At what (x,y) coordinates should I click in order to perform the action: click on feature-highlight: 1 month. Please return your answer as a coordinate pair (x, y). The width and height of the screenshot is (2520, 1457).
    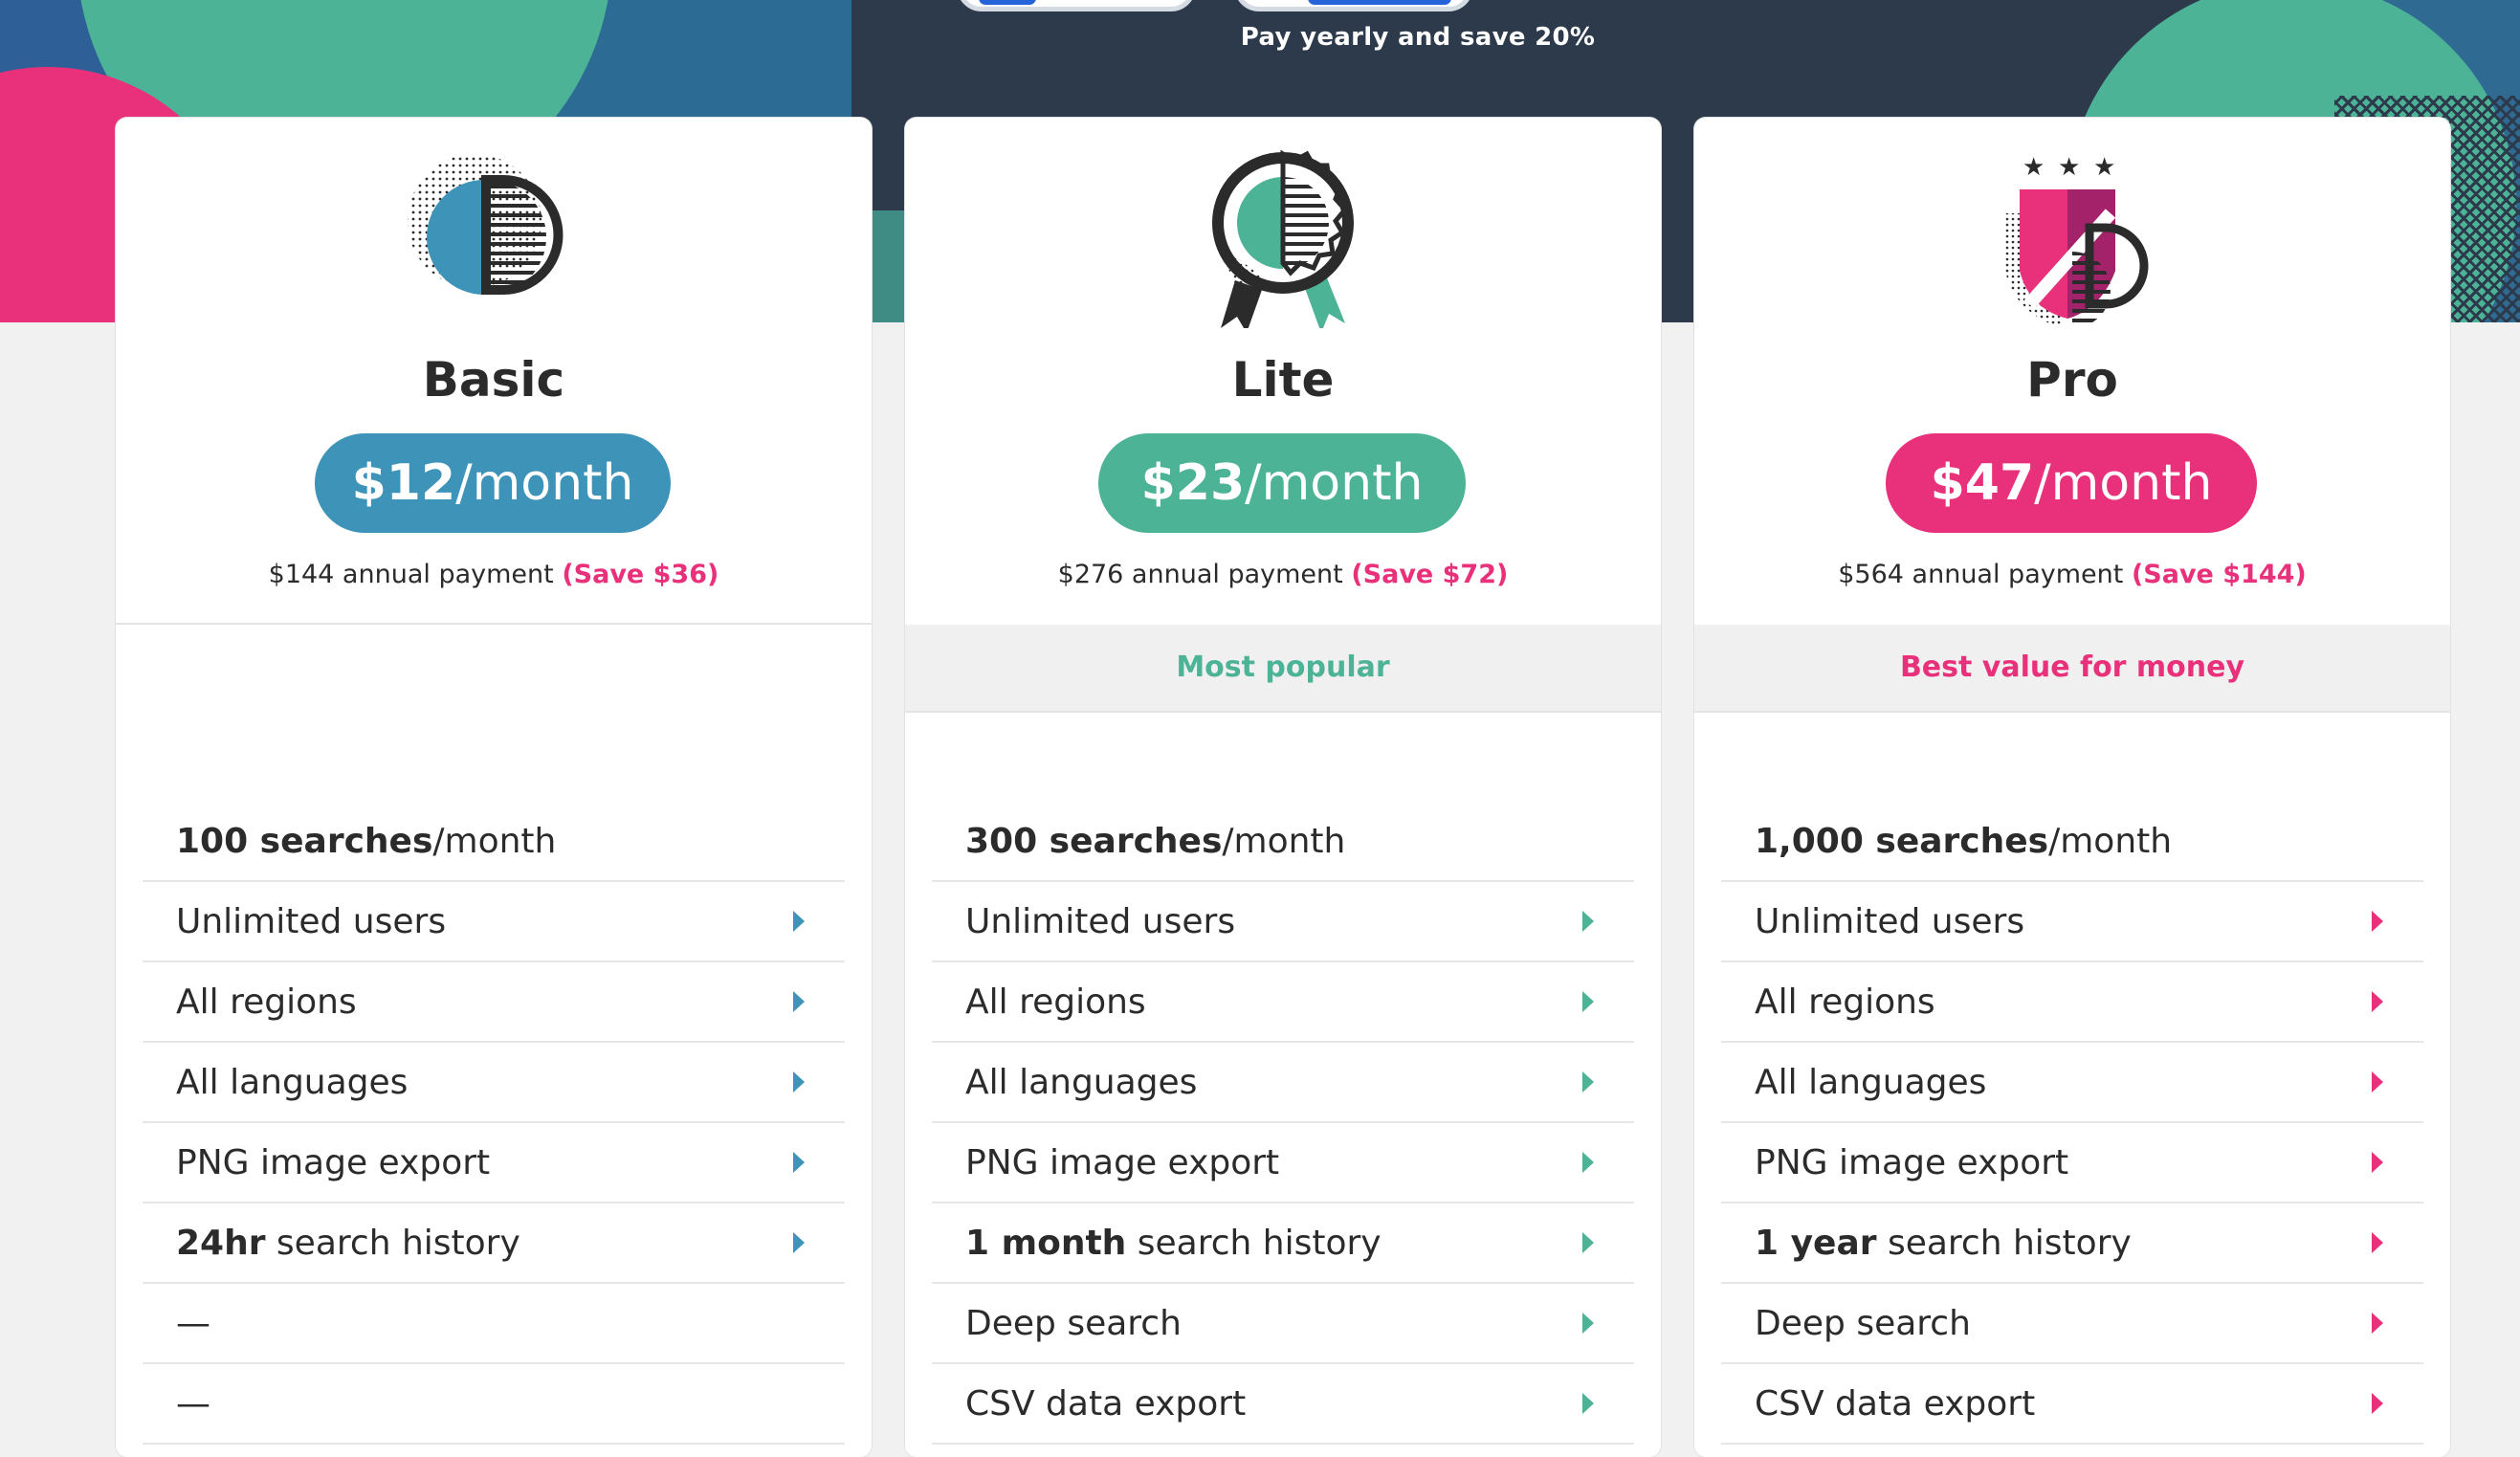
    Looking at the image, I should click on (1046, 1243).